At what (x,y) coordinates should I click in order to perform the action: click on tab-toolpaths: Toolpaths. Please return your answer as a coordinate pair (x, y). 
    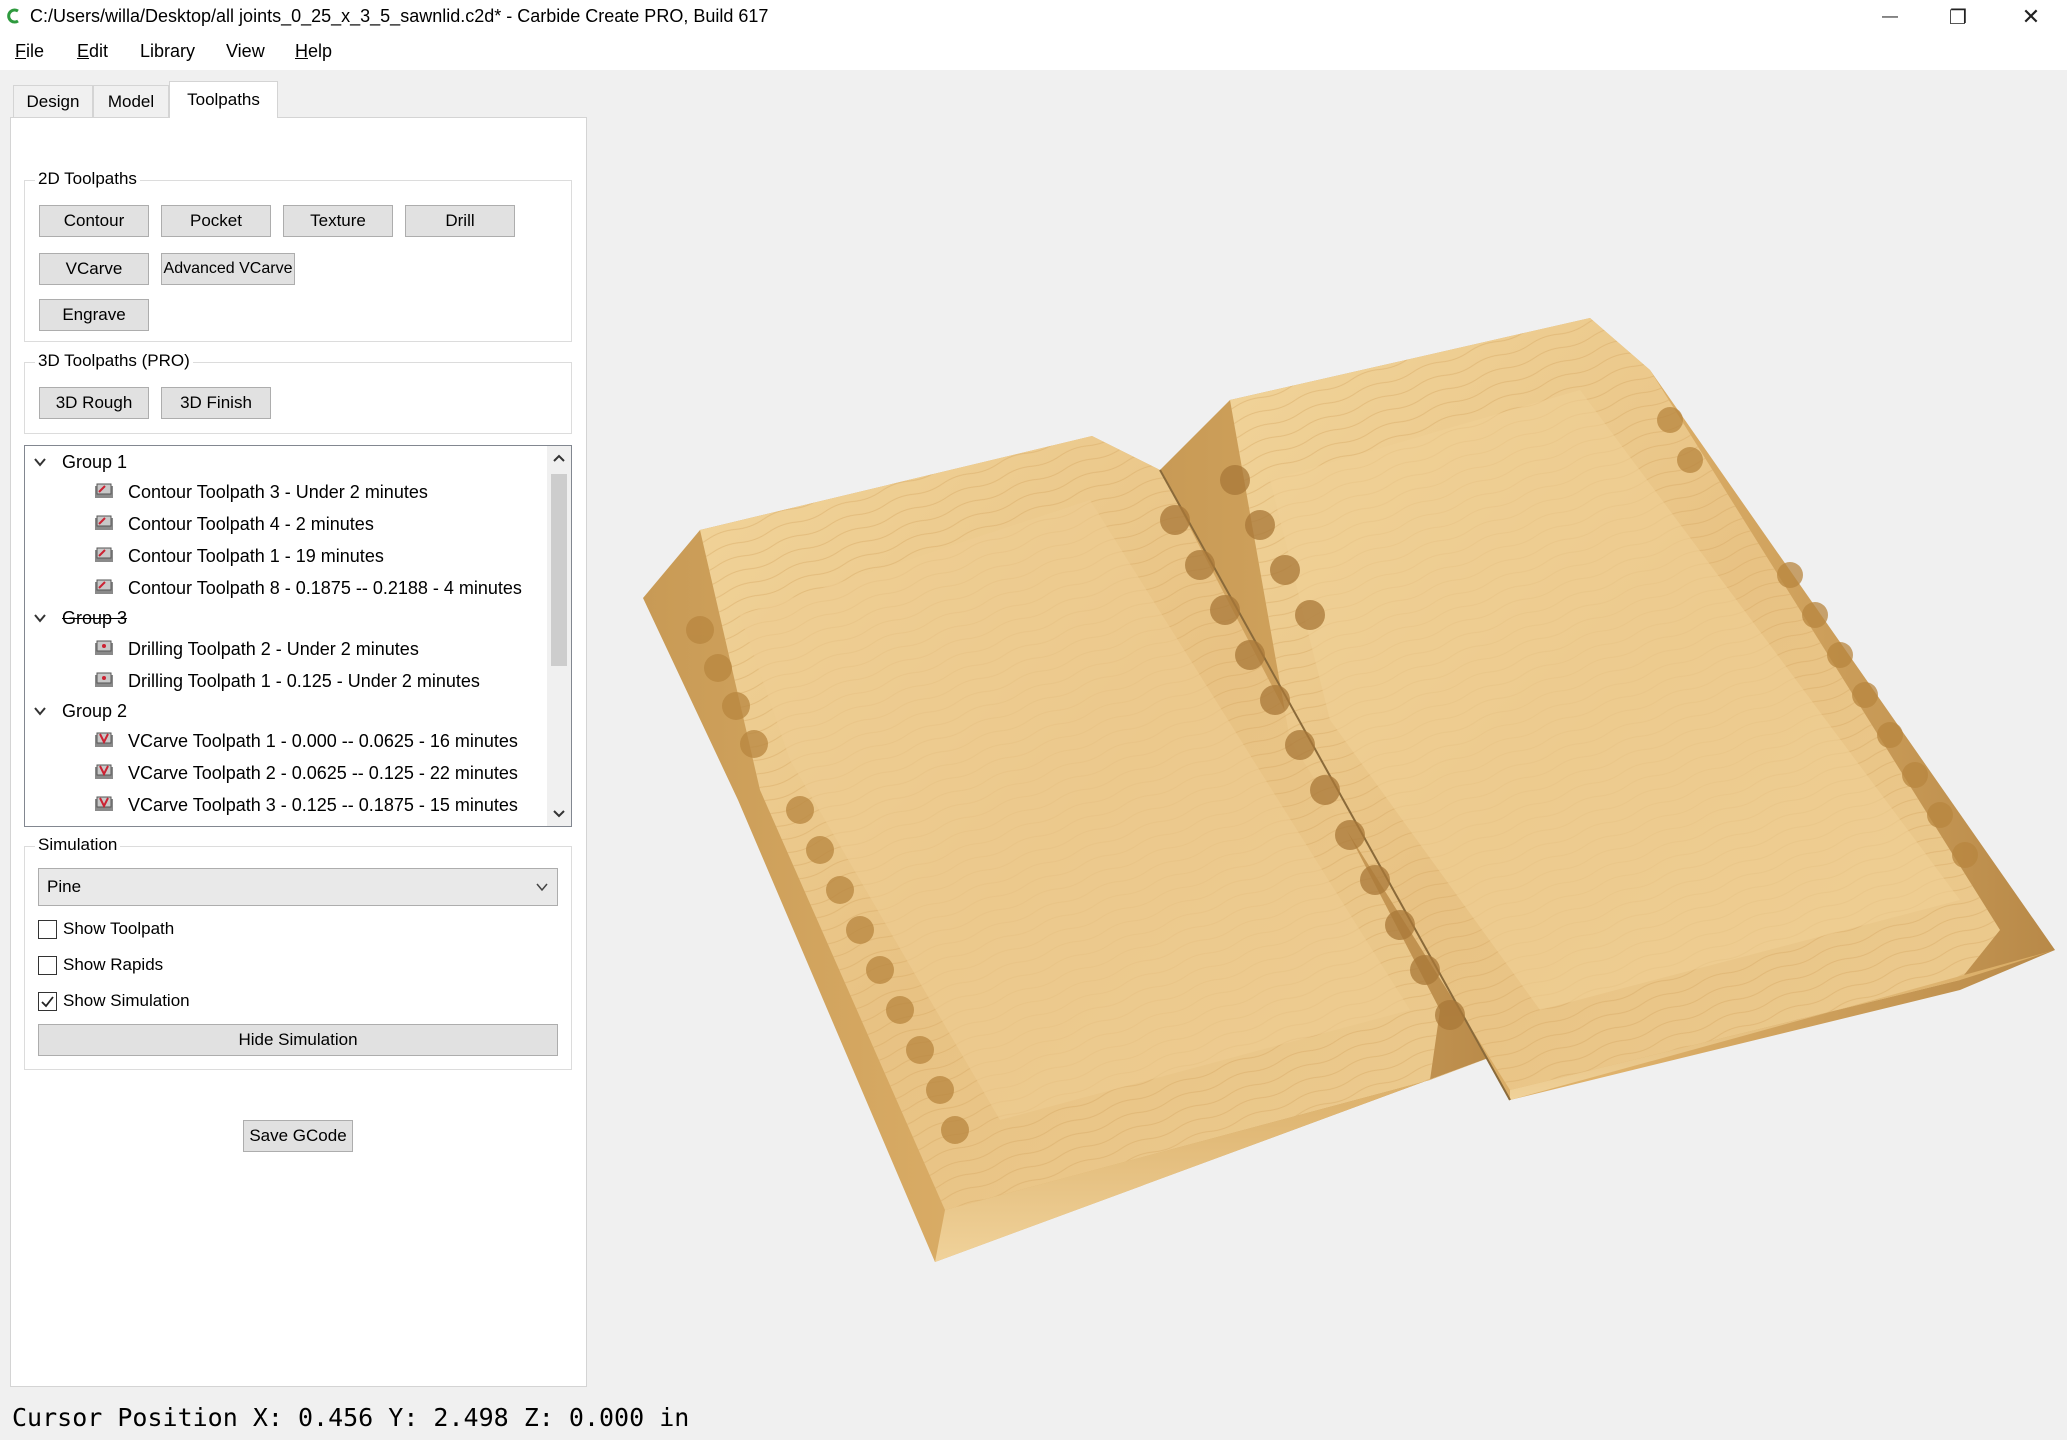
    Looking at the image, I should click on (223, 99).